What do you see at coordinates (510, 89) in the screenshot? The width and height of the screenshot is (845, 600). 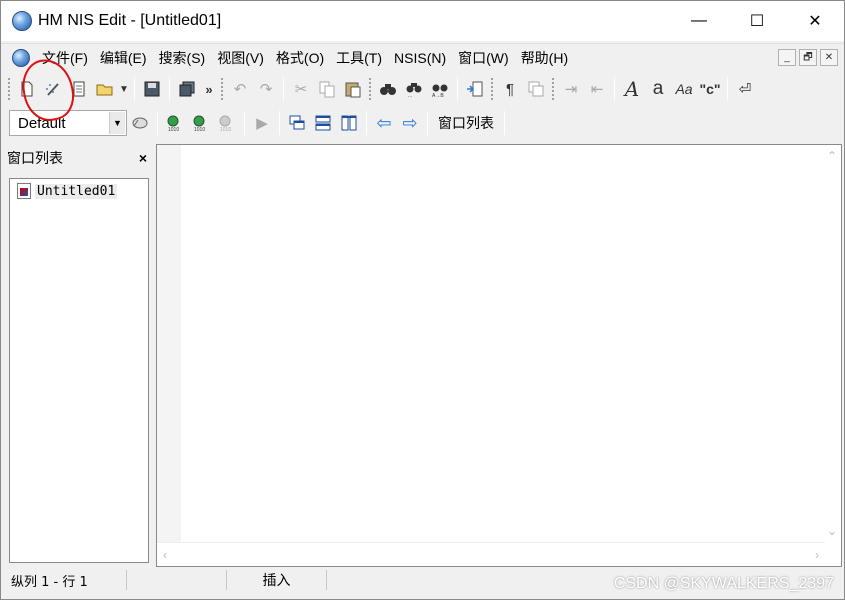 I see `paragraph-icon: ¶` at bounding box center [510, 89].